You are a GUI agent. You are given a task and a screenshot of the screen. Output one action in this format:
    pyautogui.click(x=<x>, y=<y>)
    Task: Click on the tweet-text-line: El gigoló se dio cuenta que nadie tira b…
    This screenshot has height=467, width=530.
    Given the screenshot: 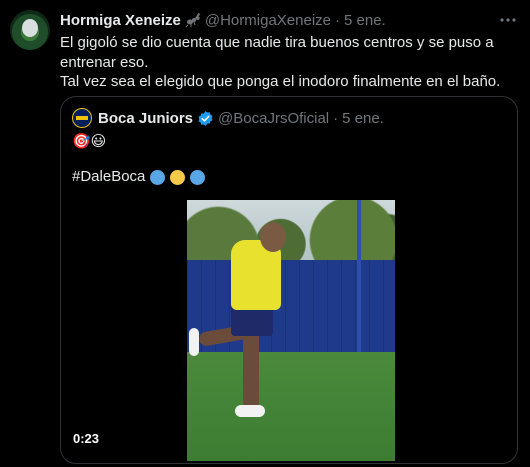 What is the action you would take?
    pyautogui.click(x=277, y=52)
    